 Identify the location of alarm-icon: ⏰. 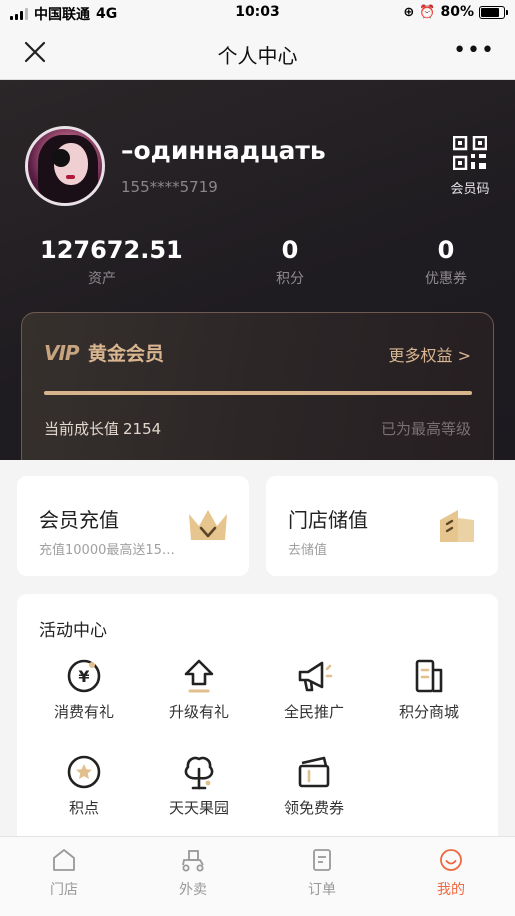
(427, 12).